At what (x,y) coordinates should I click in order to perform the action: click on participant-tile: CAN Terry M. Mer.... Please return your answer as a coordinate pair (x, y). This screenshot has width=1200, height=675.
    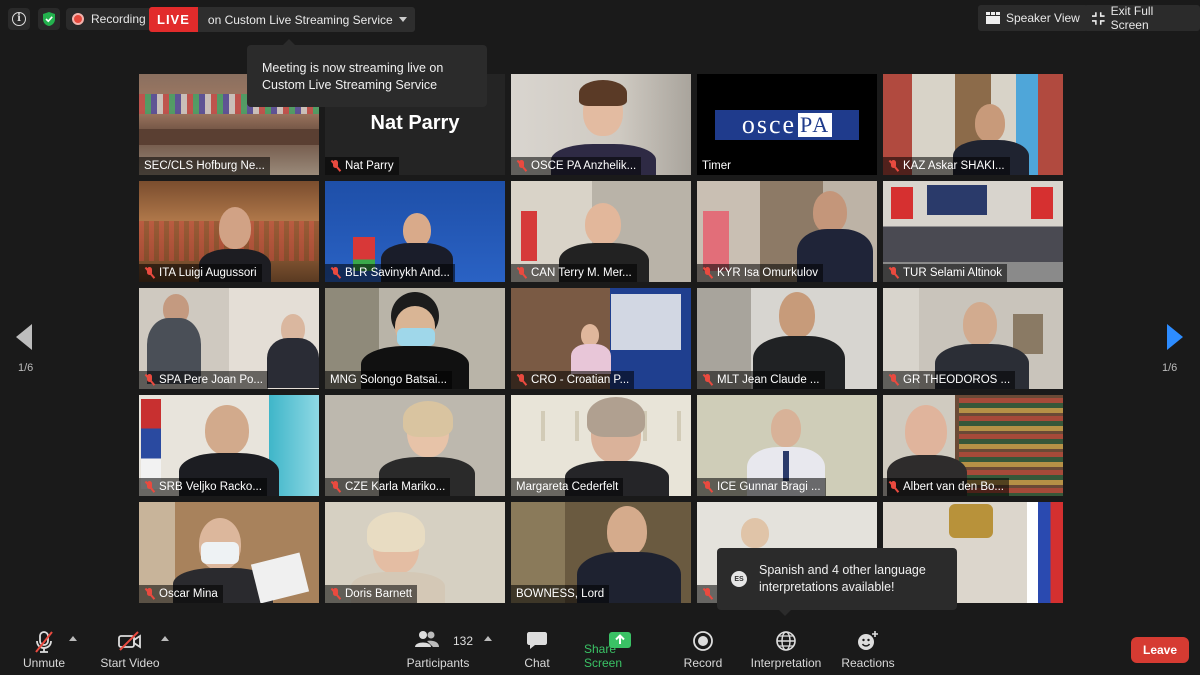
    Looking at the image, I should click on (601, 231).